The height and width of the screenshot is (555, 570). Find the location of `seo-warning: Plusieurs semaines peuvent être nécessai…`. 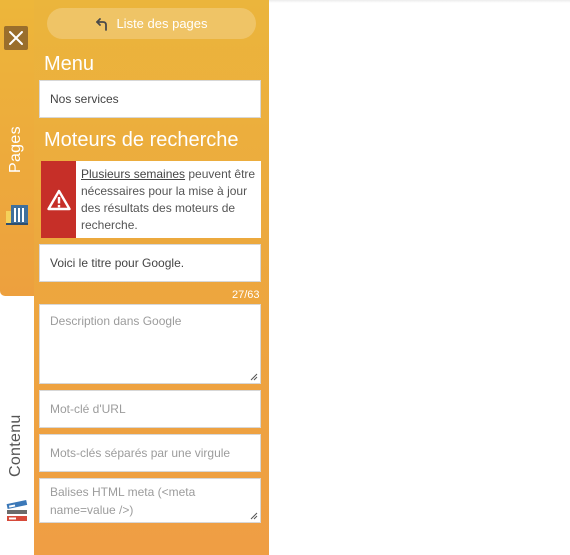

seo-warning: Plusieurs semaines peuvent être nécessai… is located at coordinates (151, 199).